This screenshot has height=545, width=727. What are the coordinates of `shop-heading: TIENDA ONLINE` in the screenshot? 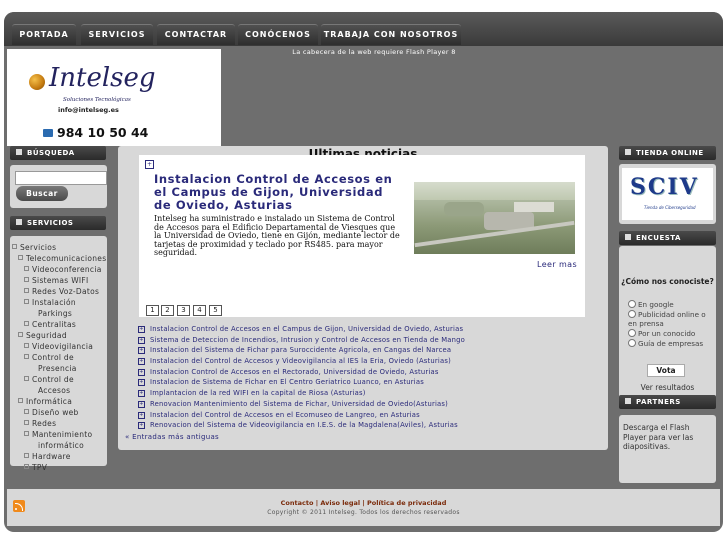 It's located at (667, 153).